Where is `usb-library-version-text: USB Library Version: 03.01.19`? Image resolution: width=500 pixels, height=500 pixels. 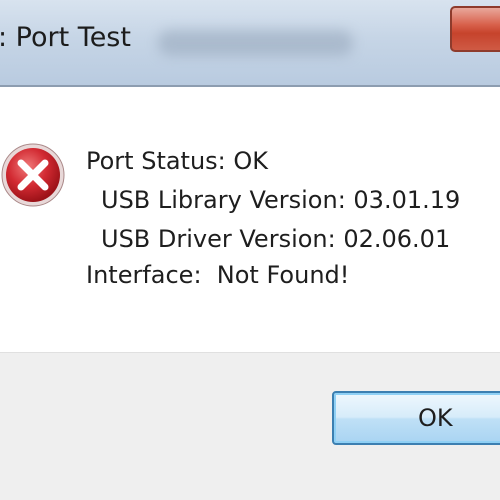
usb-library-version-text: USB Library Version: 03.01.19 is located at coordinates (281, 200).